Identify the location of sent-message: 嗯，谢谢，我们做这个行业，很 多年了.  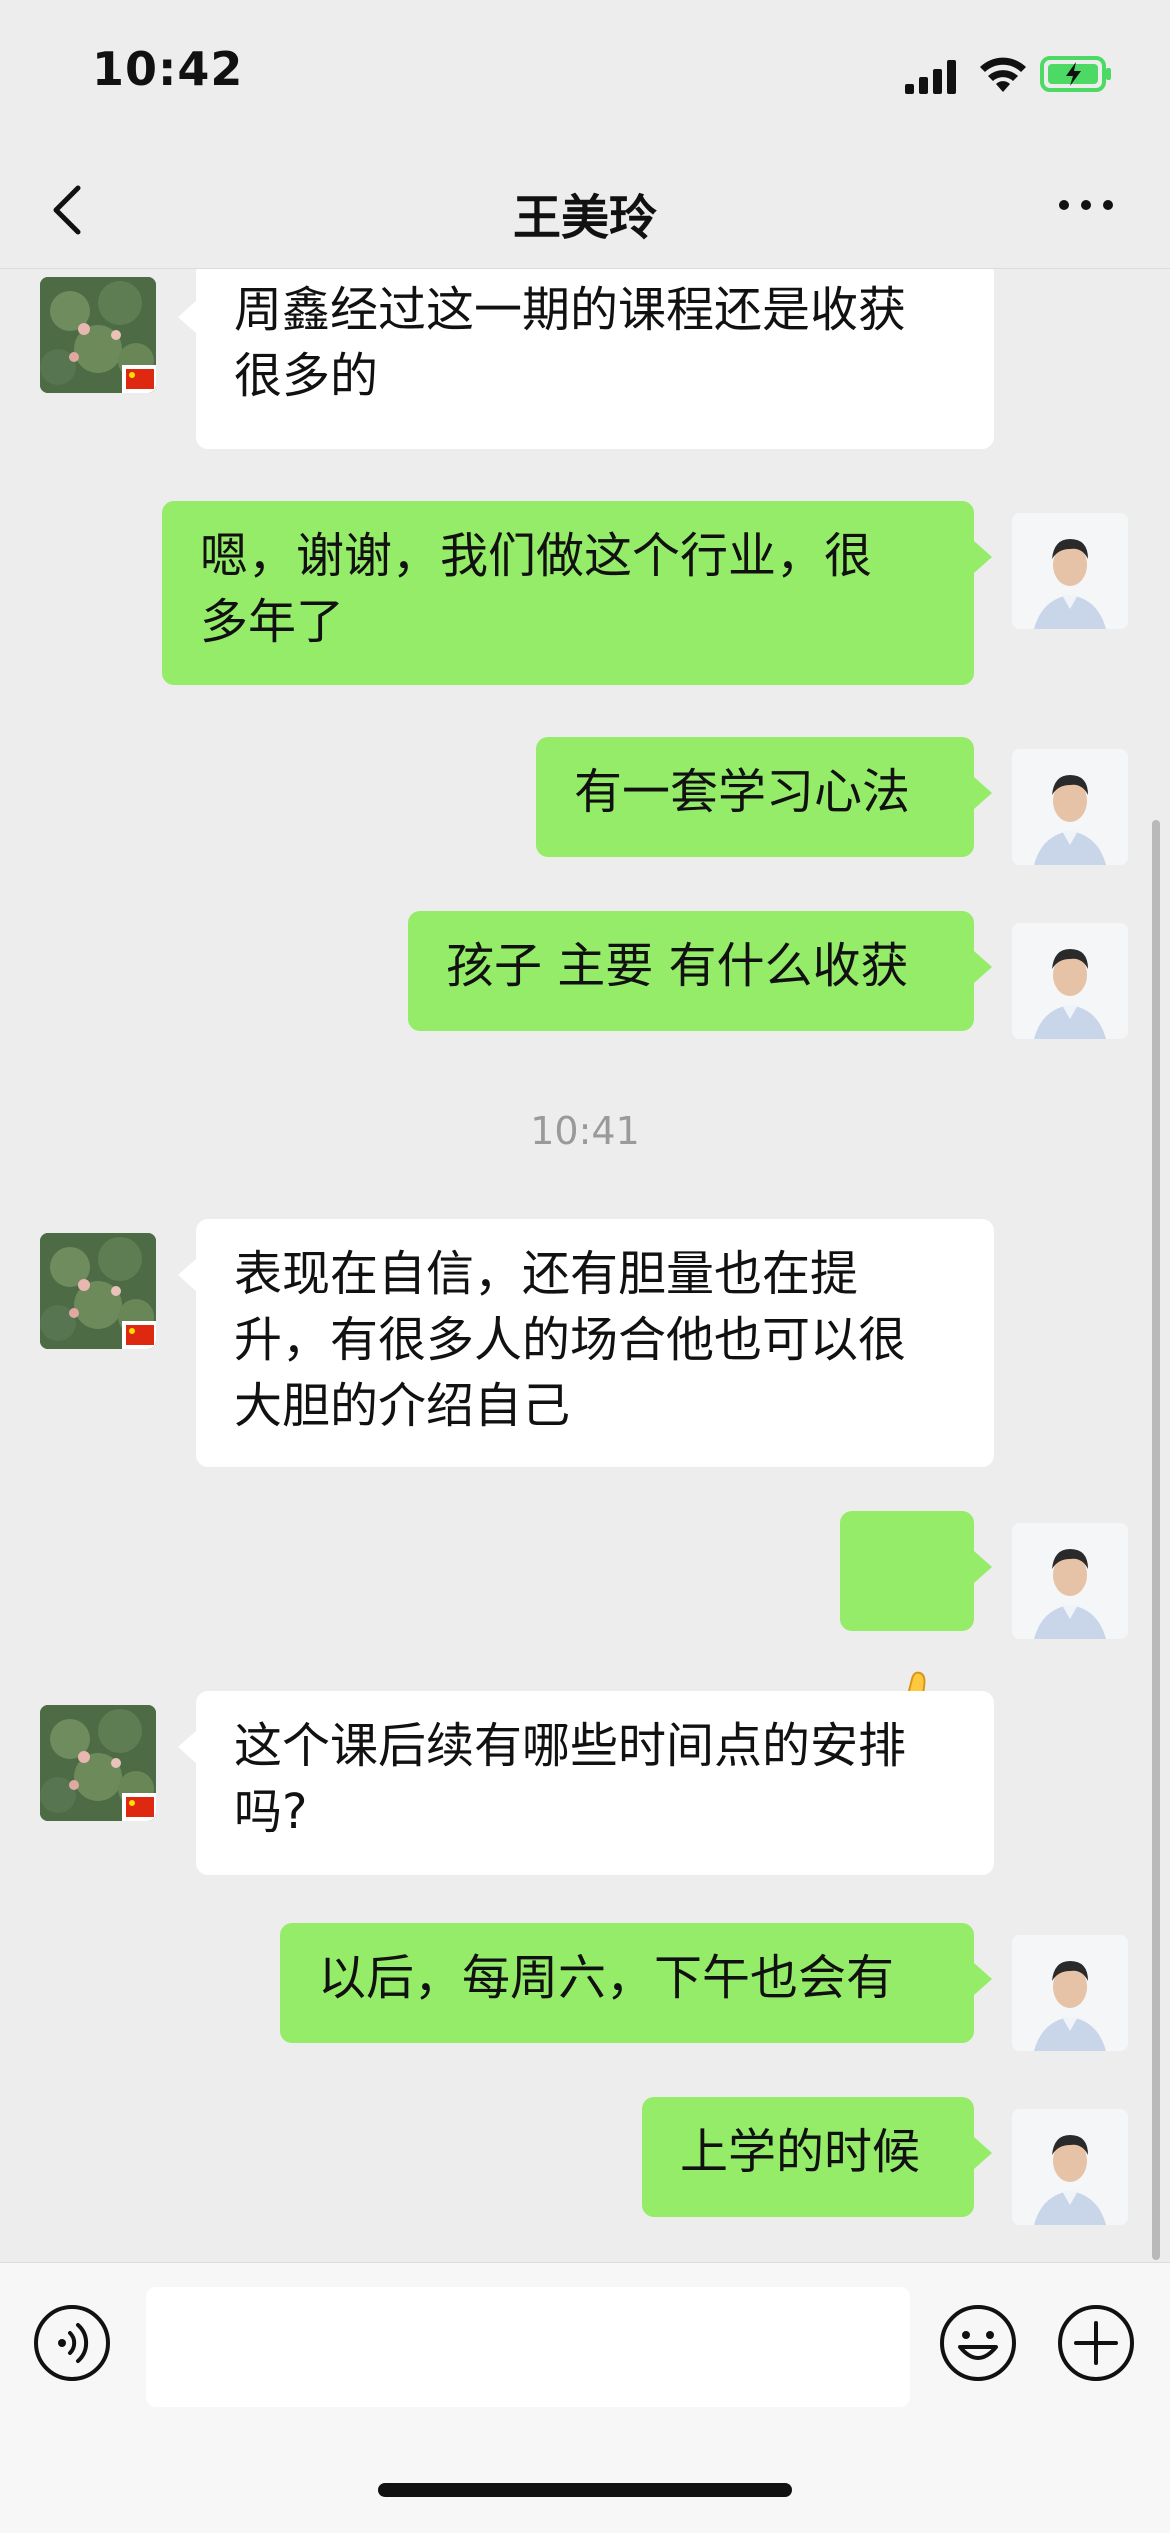
(577, 593).